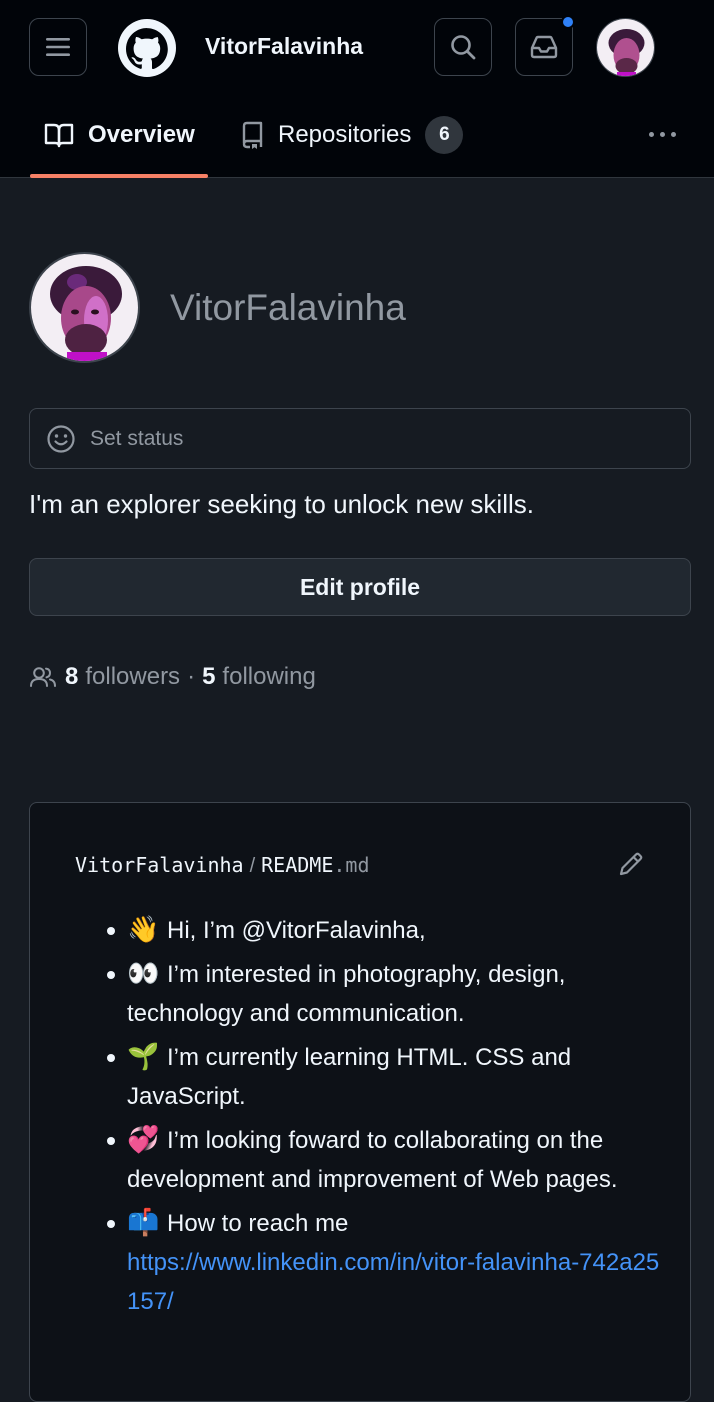 This screenshot has height=1402, width=714. What do you see at coordinates (72, 676) in the screenshot?
I see `followers-count: 8` at bounding box center [72, 676].